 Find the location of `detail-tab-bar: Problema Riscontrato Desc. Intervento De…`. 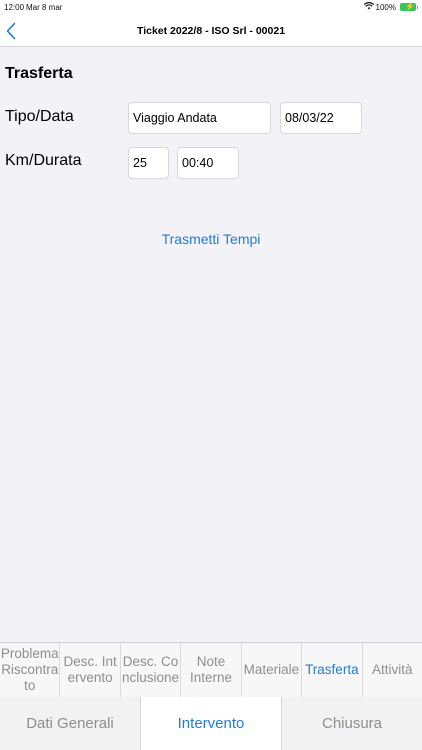

detail-tab-bar: Problema Riscontrato Desc. Intervento De… is located at coordinates (211, 670).